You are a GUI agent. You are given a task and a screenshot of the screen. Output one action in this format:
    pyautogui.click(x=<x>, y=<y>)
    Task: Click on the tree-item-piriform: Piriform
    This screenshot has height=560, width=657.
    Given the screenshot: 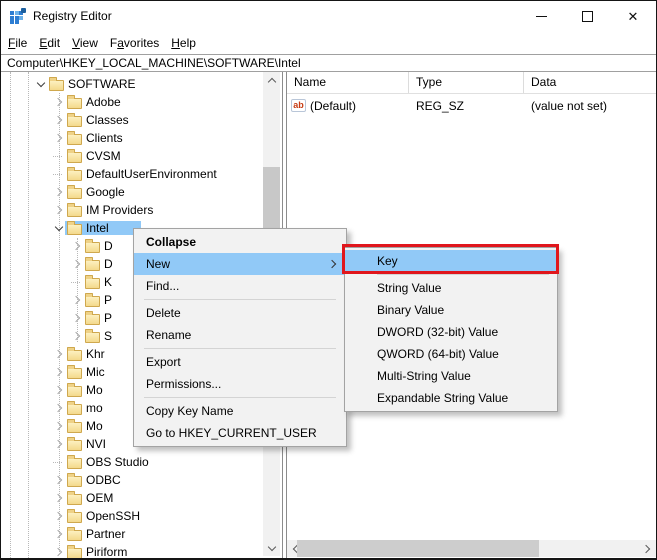 What is the action you would take?
    pyautogui.click(x=141, y=550)
    